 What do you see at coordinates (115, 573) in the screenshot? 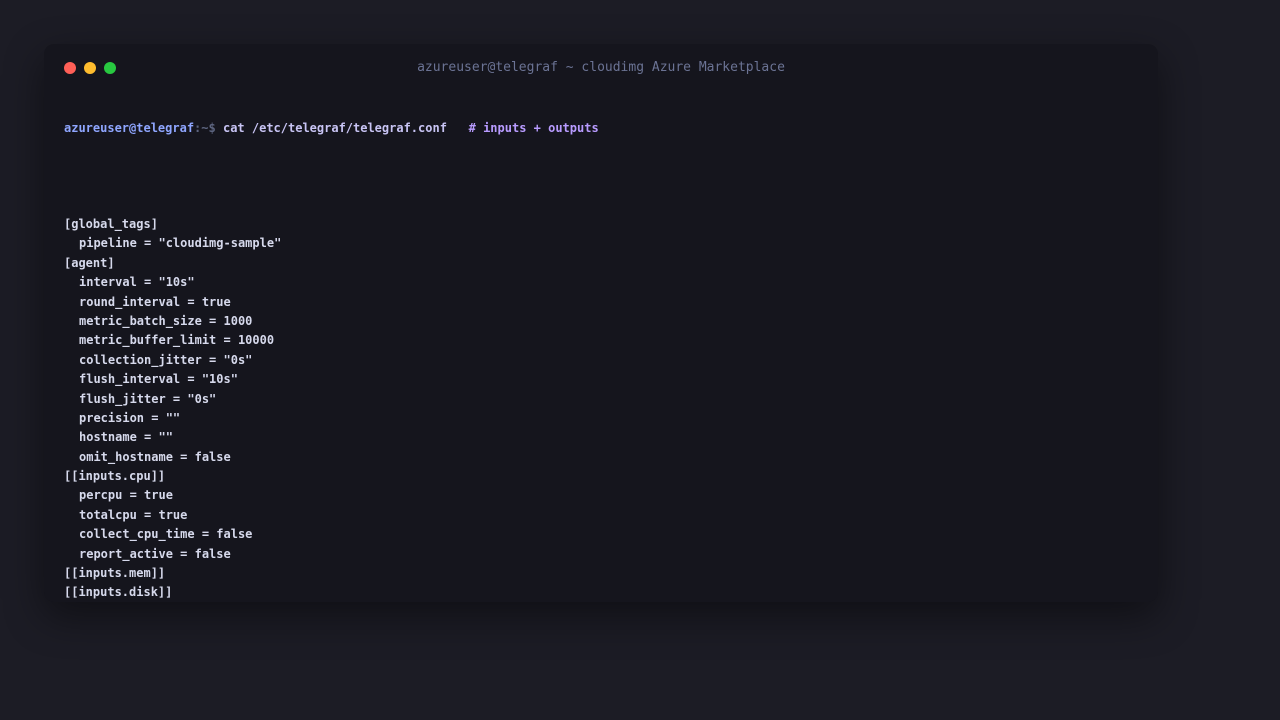
I see `config-line: [[inputs.mem]]` at bounding box center [115, 573].